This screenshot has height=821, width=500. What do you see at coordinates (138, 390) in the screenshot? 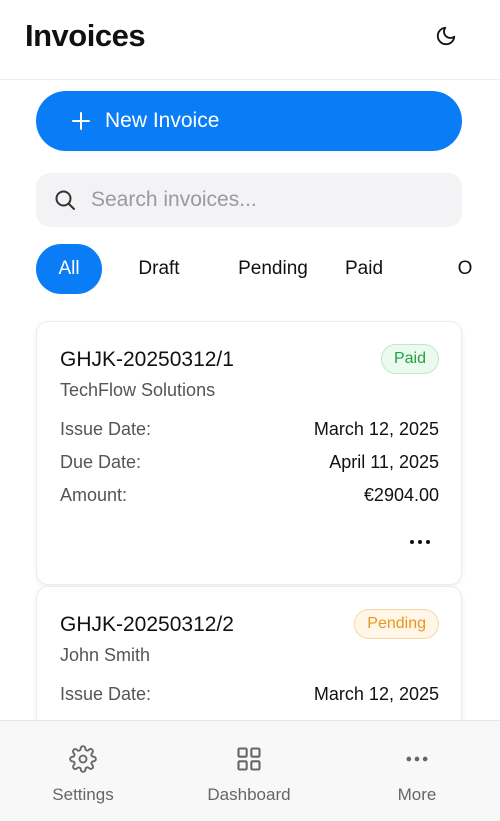
I see `client-name: TechFlow Solutions` at bounding box center [138, 390].